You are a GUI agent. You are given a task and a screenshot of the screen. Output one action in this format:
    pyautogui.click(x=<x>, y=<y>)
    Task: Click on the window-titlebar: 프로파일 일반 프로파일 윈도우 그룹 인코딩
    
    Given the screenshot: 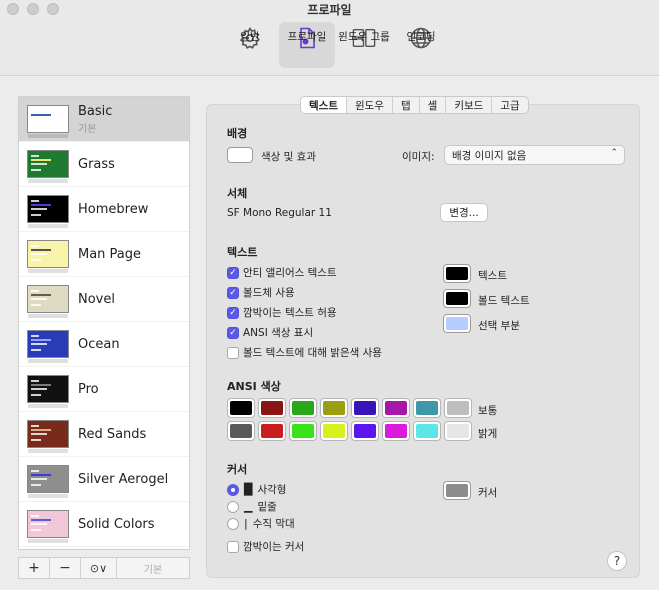 What is the action you would take?
    pyautogui.click(x=329, y=38)
    